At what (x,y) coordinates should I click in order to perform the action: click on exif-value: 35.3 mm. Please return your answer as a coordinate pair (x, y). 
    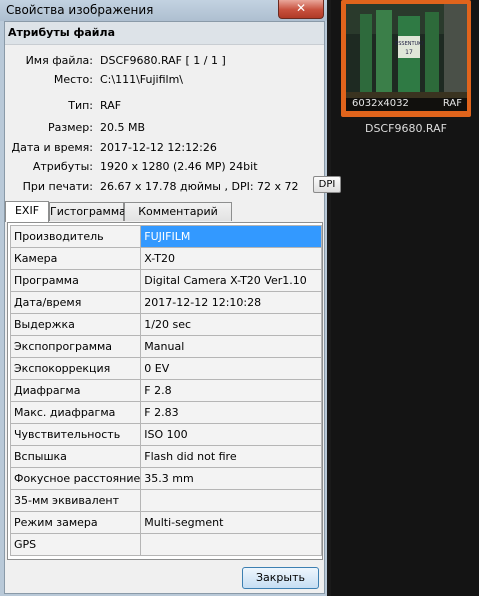
    Looking at the image, I should click on (231, 478).